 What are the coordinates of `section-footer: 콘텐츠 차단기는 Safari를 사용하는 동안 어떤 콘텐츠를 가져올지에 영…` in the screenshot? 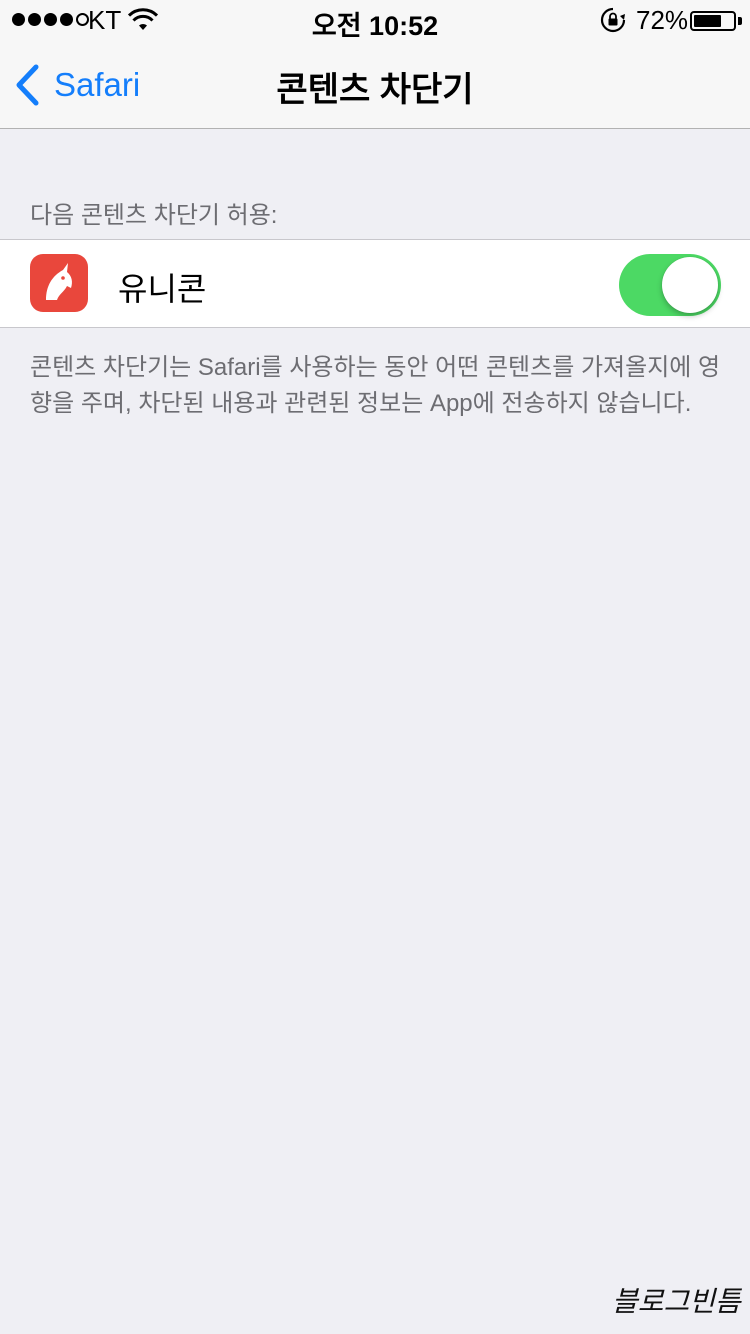 It's located at (375, 385).